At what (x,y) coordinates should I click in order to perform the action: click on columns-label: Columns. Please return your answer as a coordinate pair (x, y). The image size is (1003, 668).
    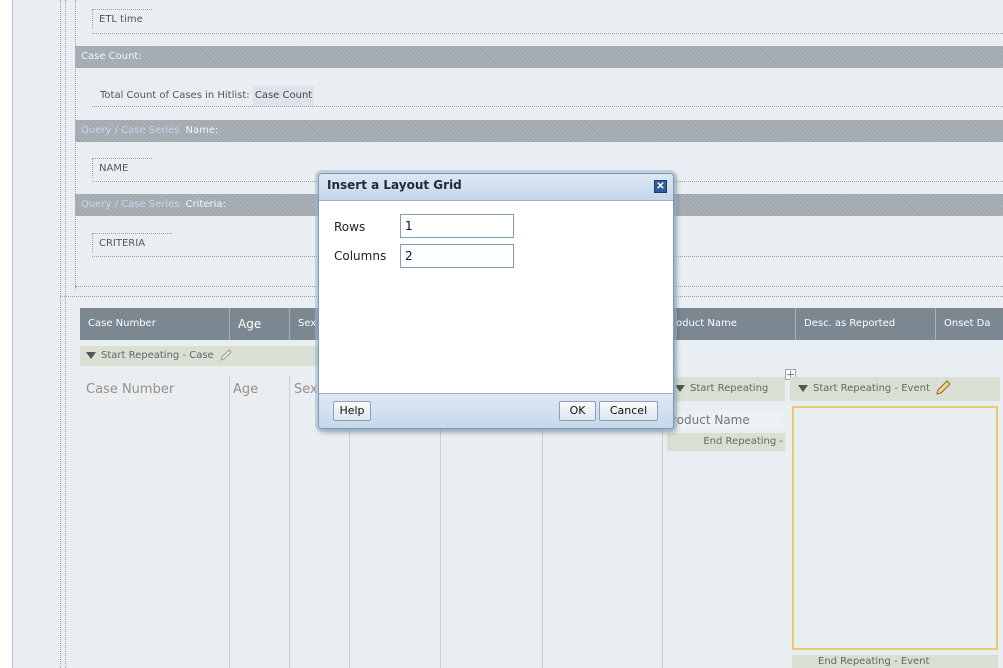
    Looking at the image, I should click on (360, 256).